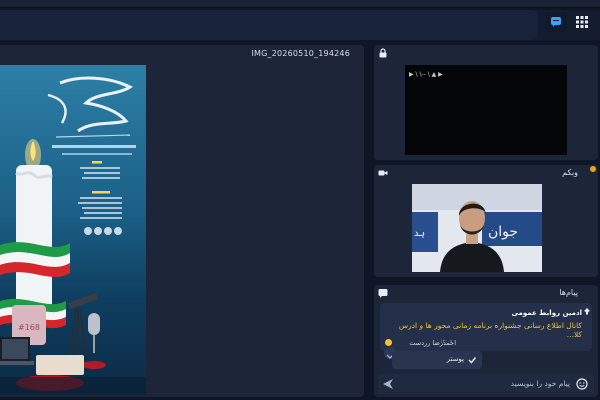 This screenshot has height=400, width=600. I want to click on grid-icon, so click(582, 22).